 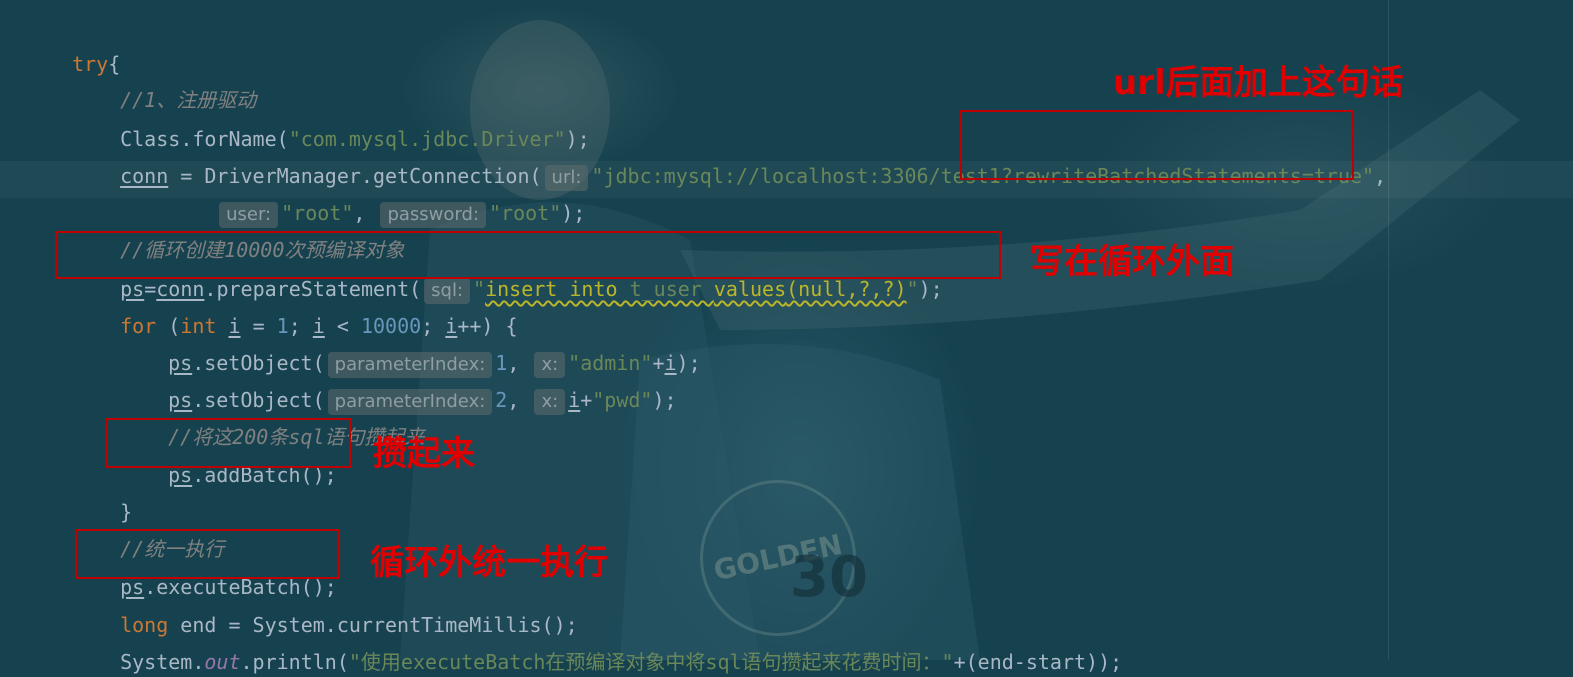 What do you see at coordinates (665, 289) in the screenshot?
I see `sql-table-name: t_user` at bounding box center [665, 289].